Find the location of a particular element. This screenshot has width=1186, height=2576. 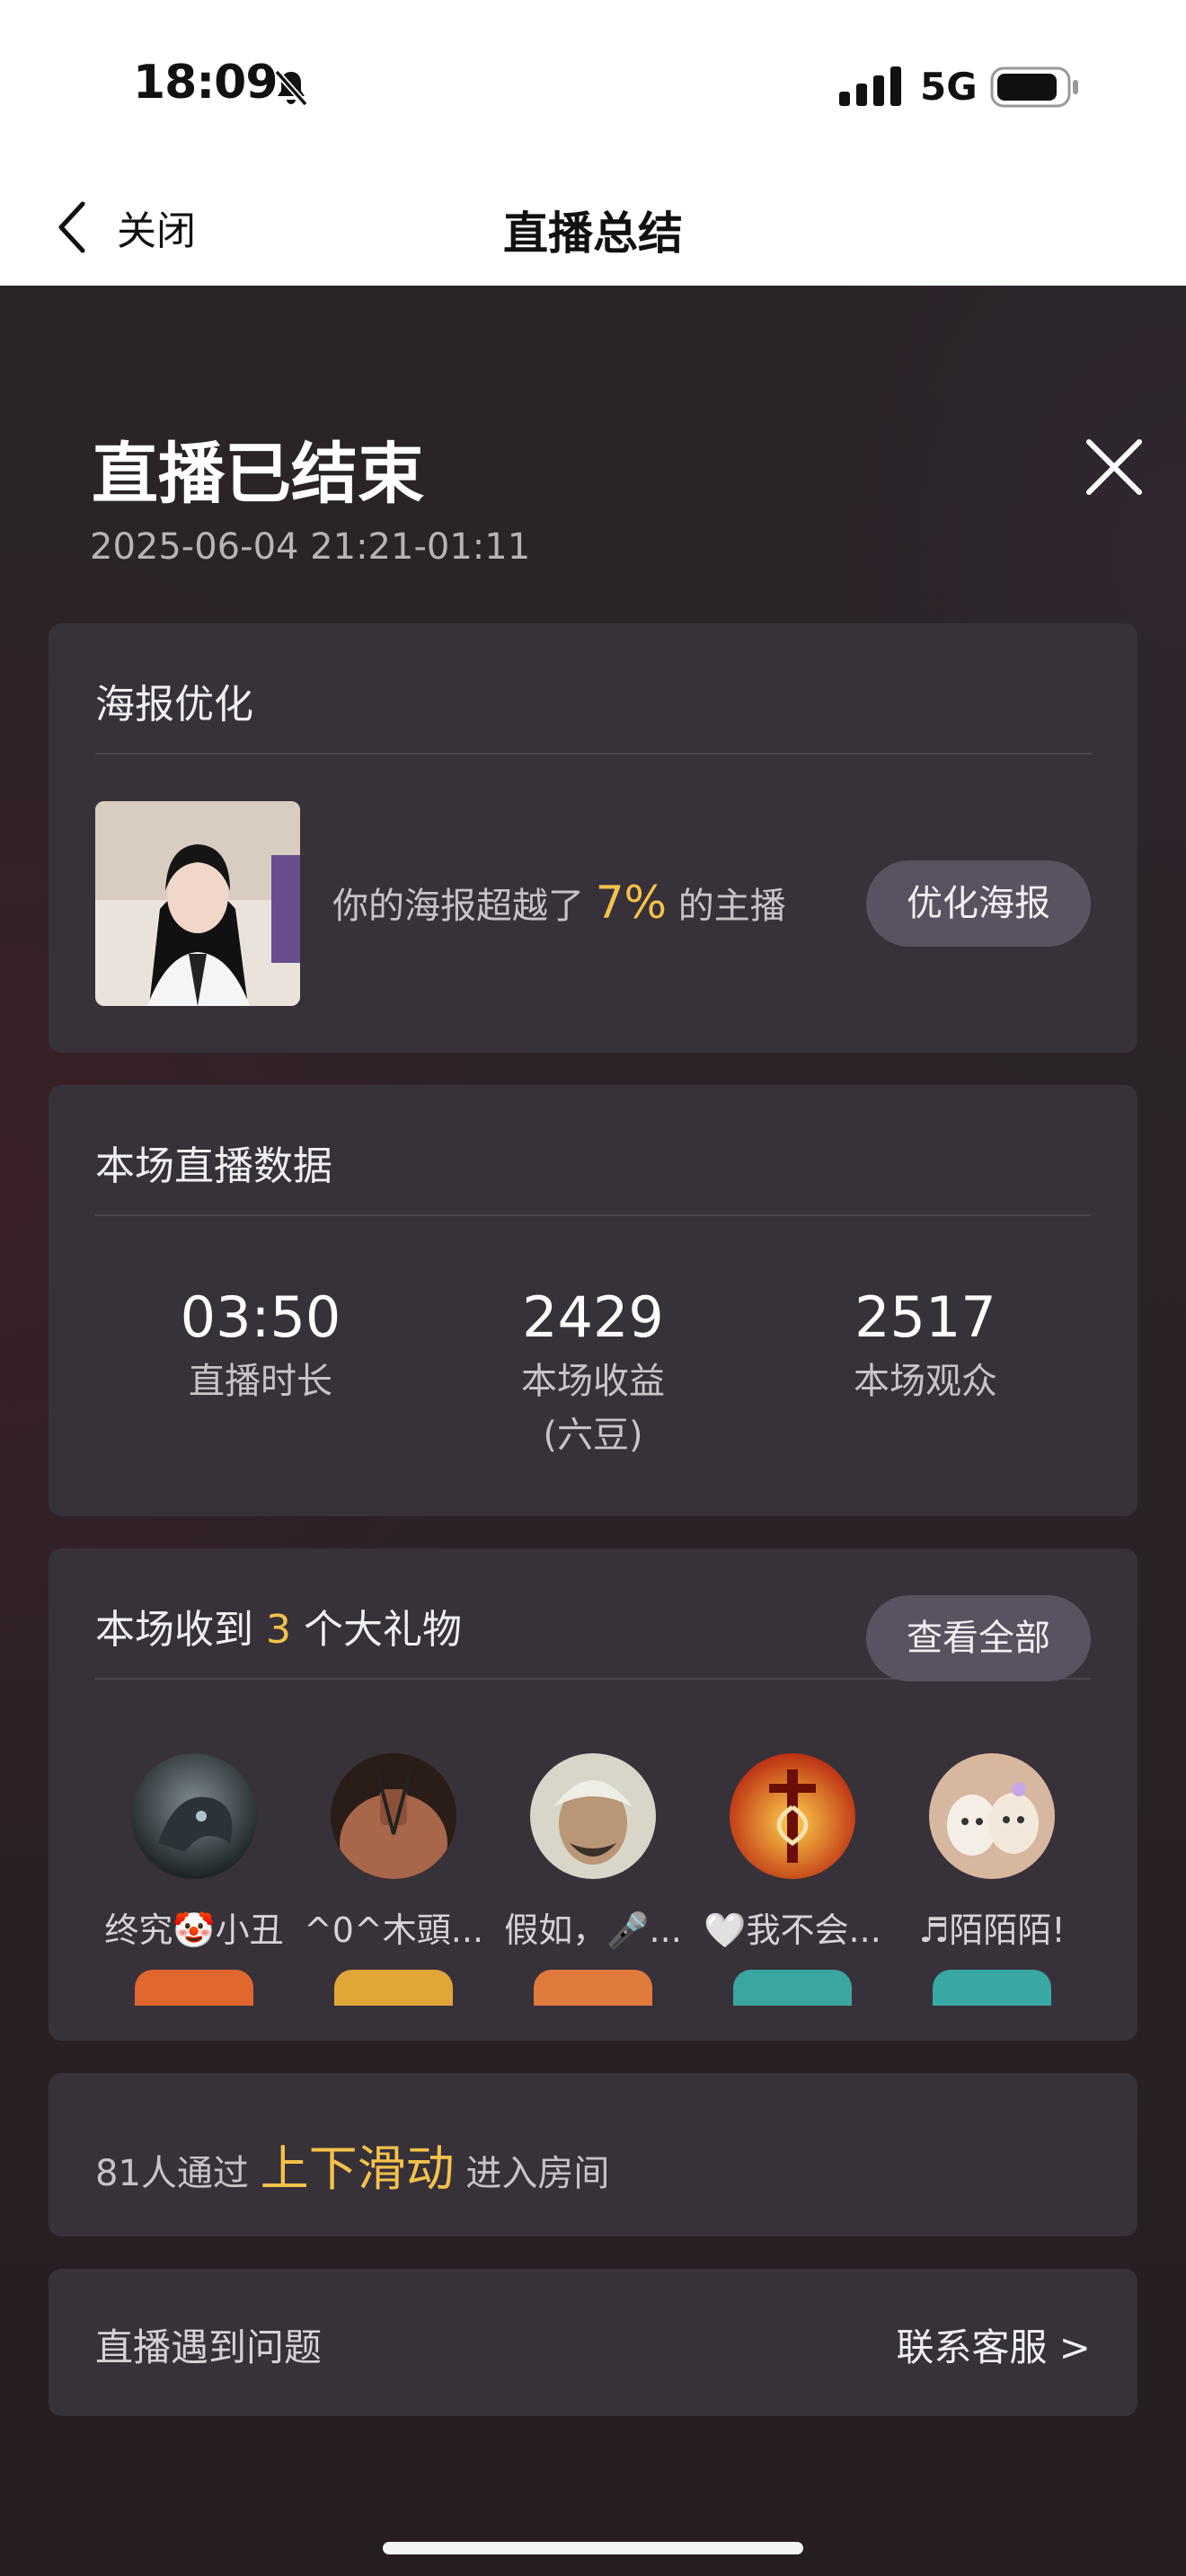

issue-card: 直播遇到问题 联系客服 > is located at coordinates (593, 2342).